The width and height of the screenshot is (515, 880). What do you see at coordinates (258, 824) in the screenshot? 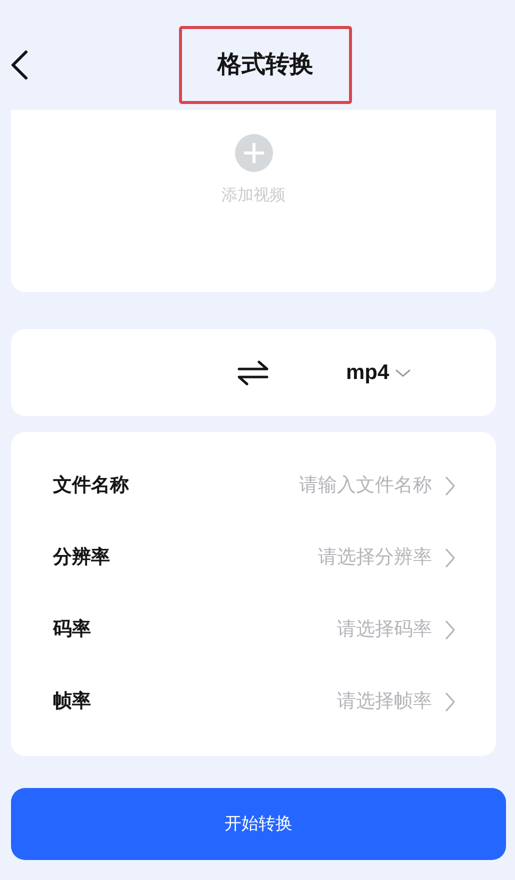
I see `start-convert-button: 开始转换` at bounding box center [258, 824].